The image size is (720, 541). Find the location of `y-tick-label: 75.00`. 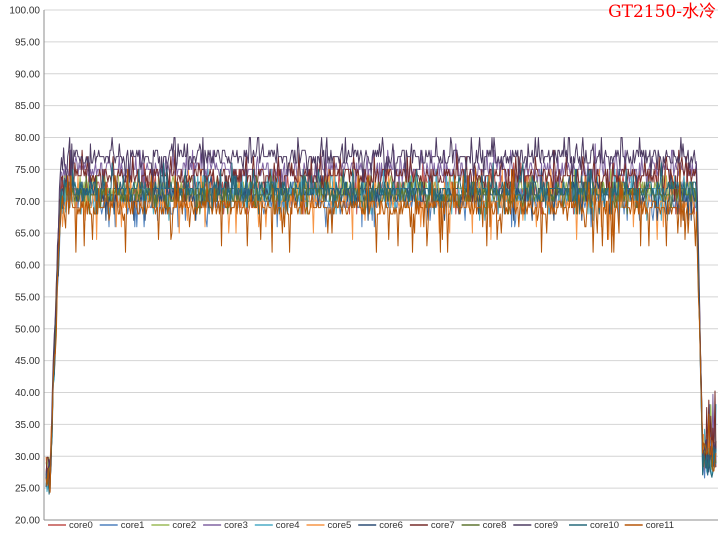

y-tick-label: 75.00 is located at coordinates (27, 170).